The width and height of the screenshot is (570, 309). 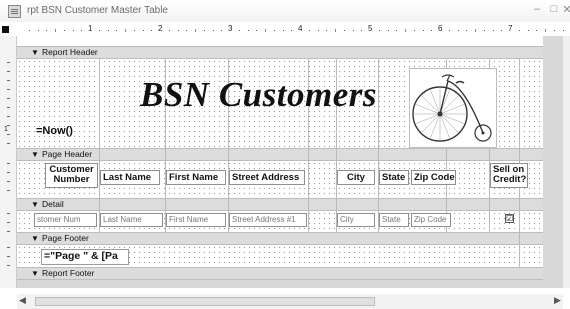 I want to click on ruler-number: 7, so click(x=510, y=28).